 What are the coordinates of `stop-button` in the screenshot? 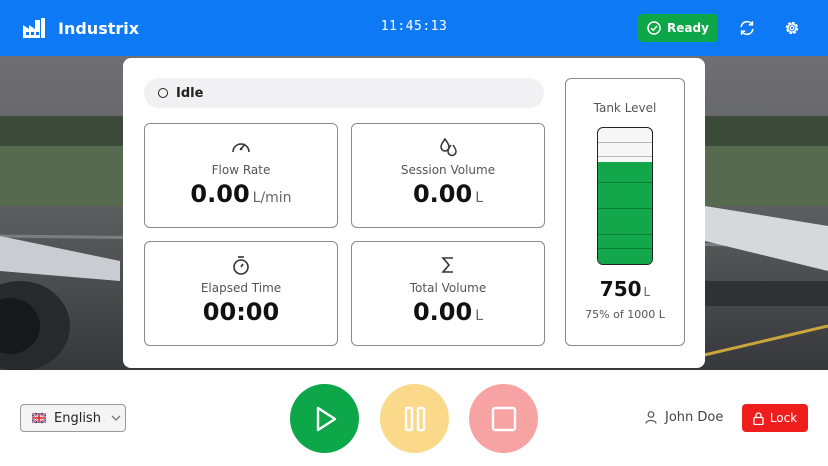 It's located at (503, 418).